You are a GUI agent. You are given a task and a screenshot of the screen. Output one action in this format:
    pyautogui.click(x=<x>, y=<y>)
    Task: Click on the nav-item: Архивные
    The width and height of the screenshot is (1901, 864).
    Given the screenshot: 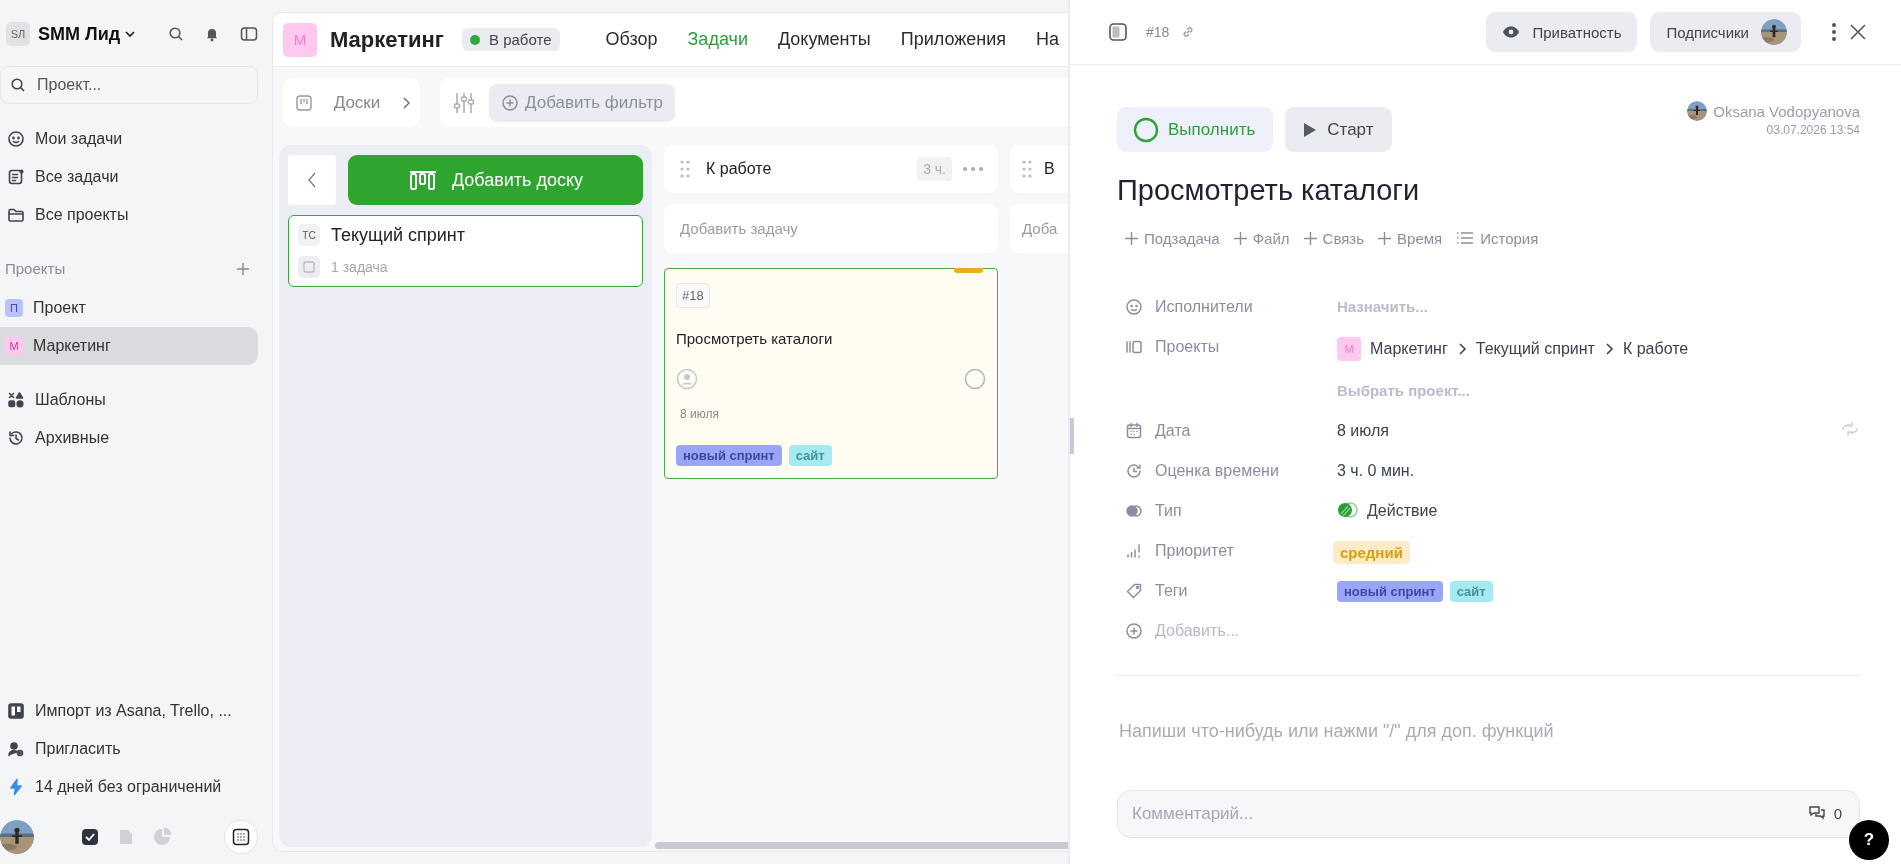 What is the action you would take?
    pyautogui.click(x=129, y=438)
    